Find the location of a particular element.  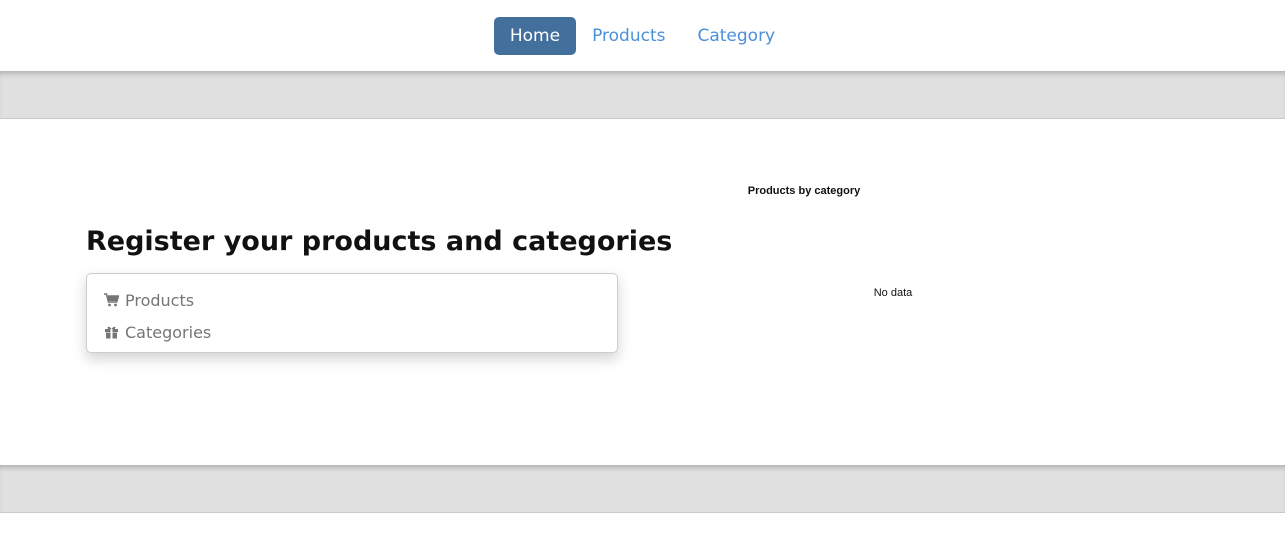

bottom-gray-band is located at coordinates (642, 489).